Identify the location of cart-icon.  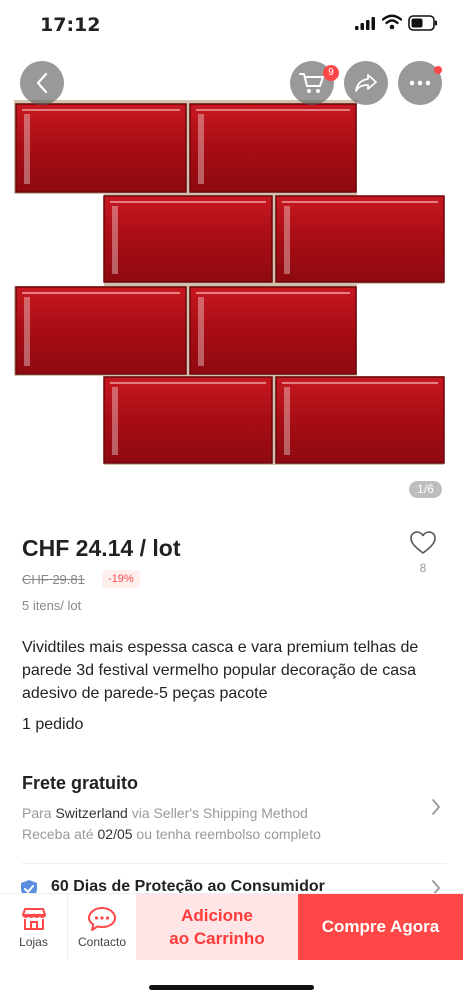
(311, 83).